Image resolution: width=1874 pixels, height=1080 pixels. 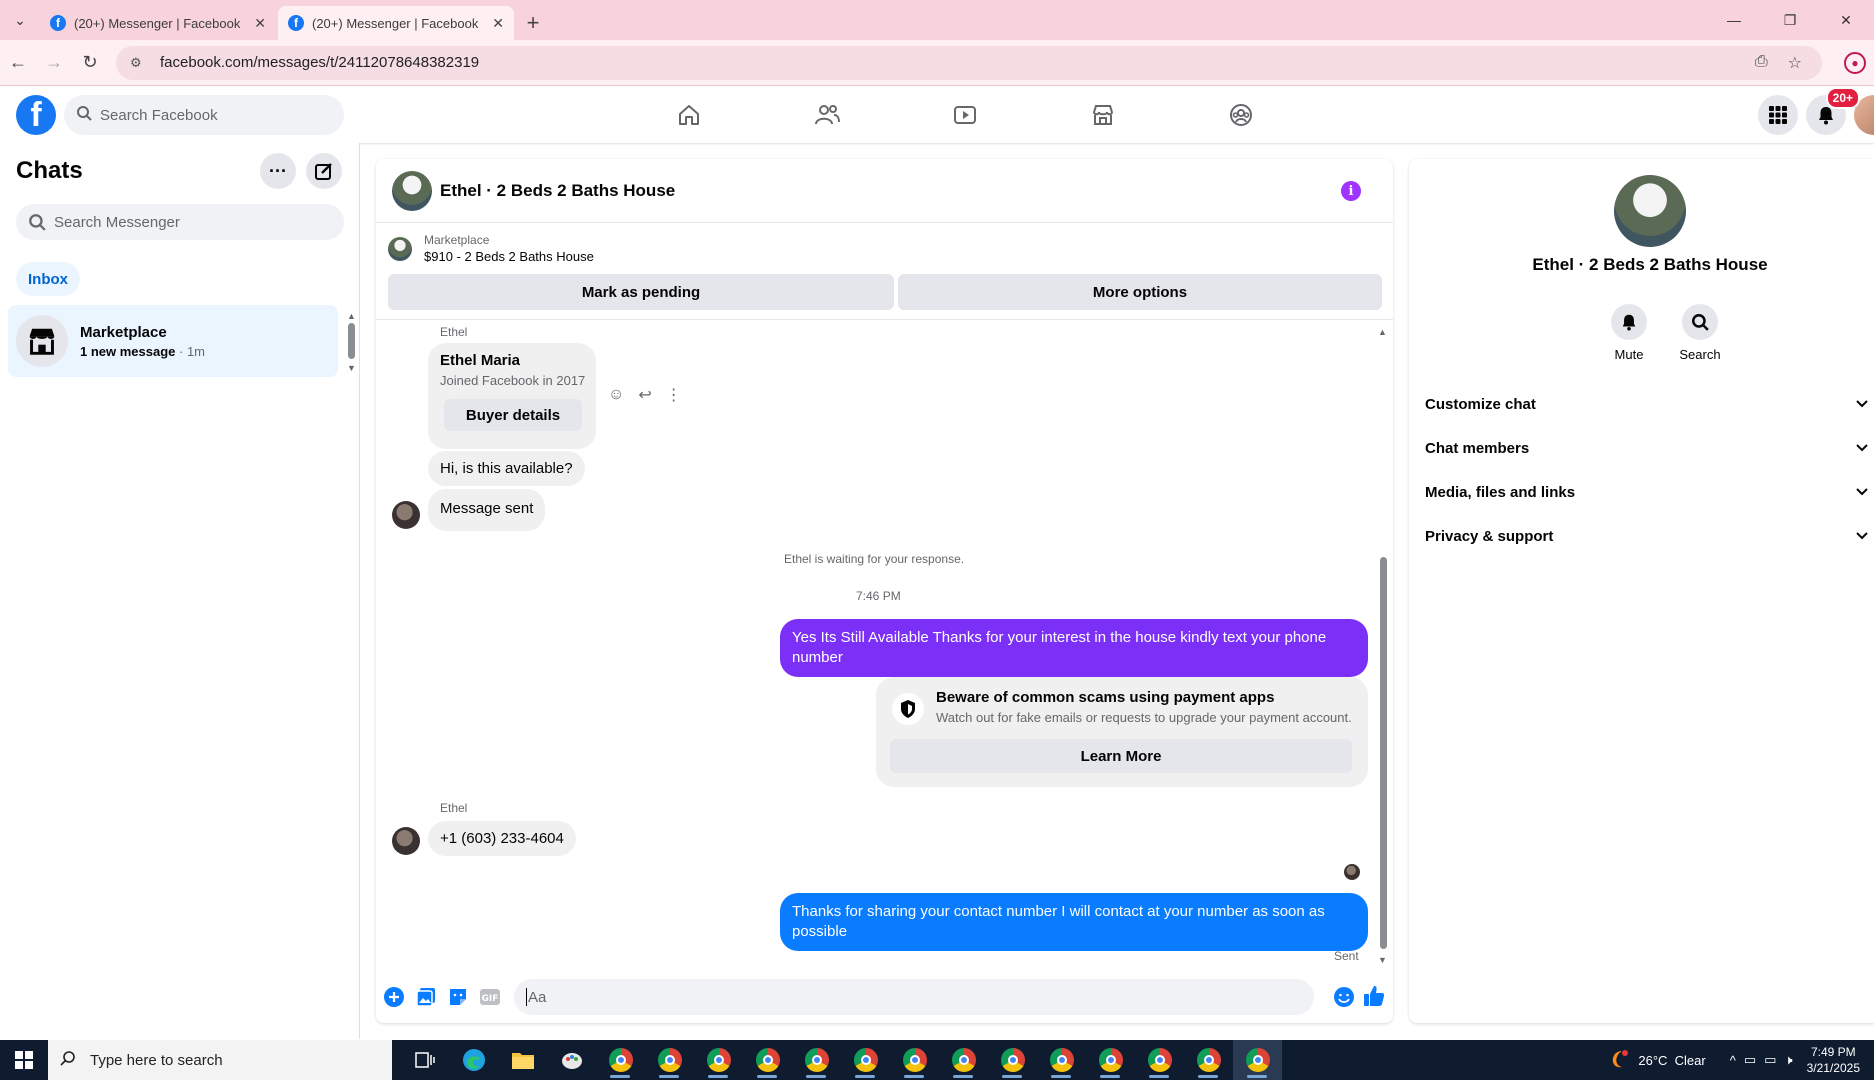 I want to click on reply-icon: ↩, so click(x=644, y=395).